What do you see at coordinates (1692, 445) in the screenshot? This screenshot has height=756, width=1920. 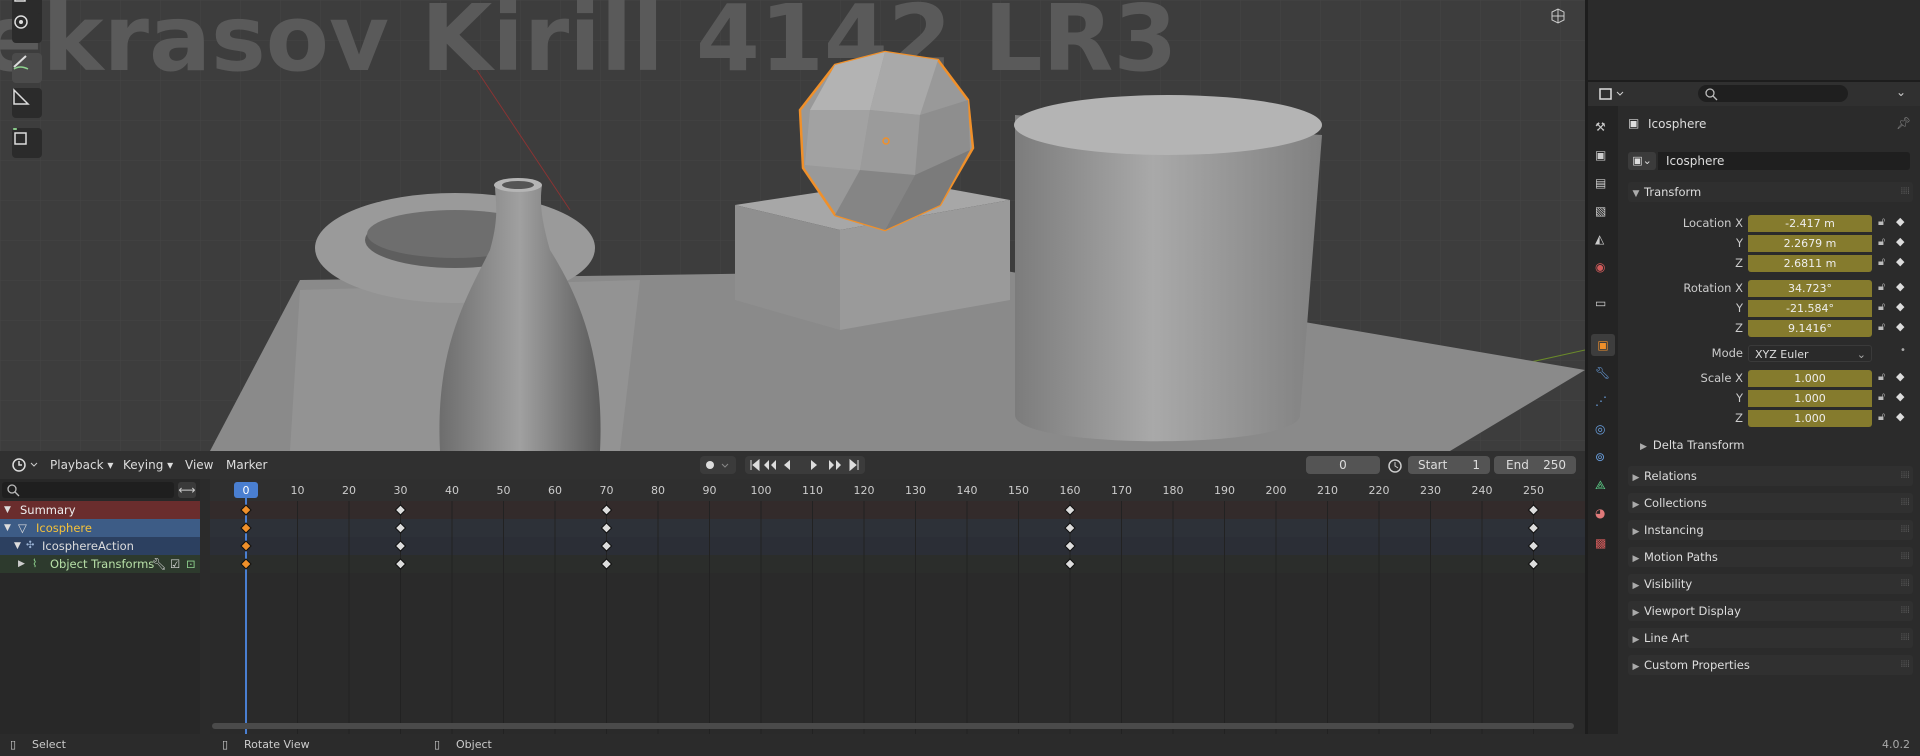 I see `delta-transform-subpanel: ▶ Delta Transform` at bounding box center [1692, 445].